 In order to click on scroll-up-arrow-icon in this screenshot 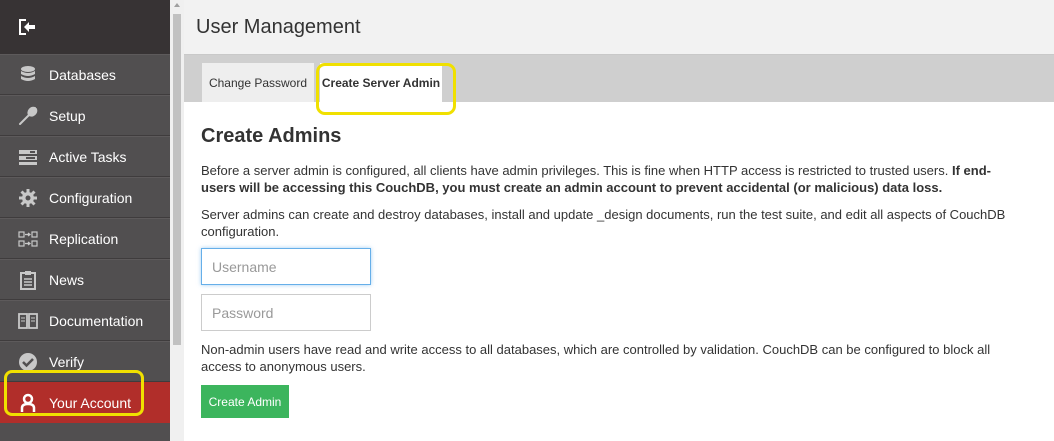, I will do `click(177, 5)`.